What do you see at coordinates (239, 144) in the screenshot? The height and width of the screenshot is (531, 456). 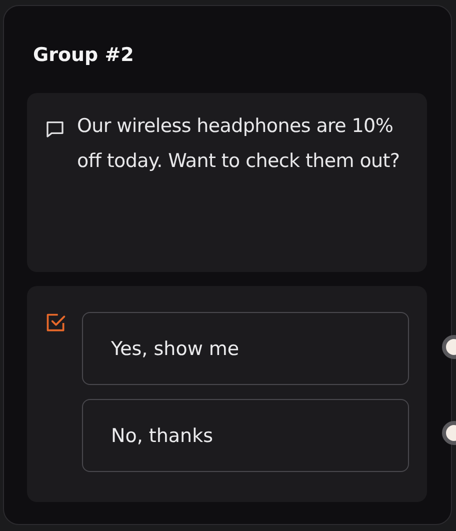 I see `message-text: Our wireless headphones are 10% off today. Want to check them out?` at bounding box center [239, 144].